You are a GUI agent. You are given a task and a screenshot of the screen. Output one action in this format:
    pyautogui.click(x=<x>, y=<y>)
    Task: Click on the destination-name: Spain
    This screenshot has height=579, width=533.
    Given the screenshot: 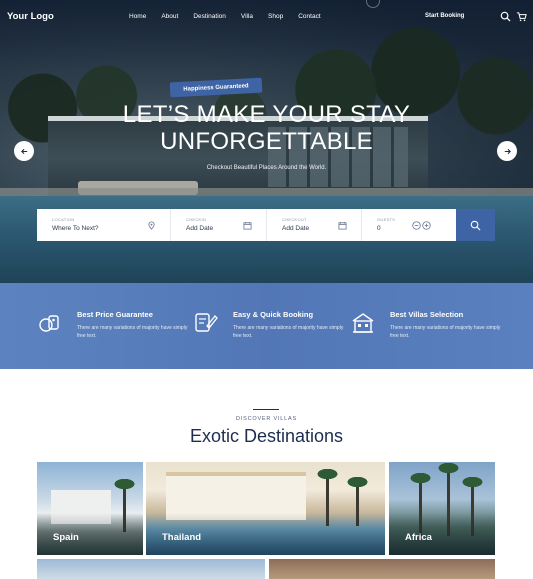 What is the action you would take?
    pyautogui.click(x=66, y=537)
    